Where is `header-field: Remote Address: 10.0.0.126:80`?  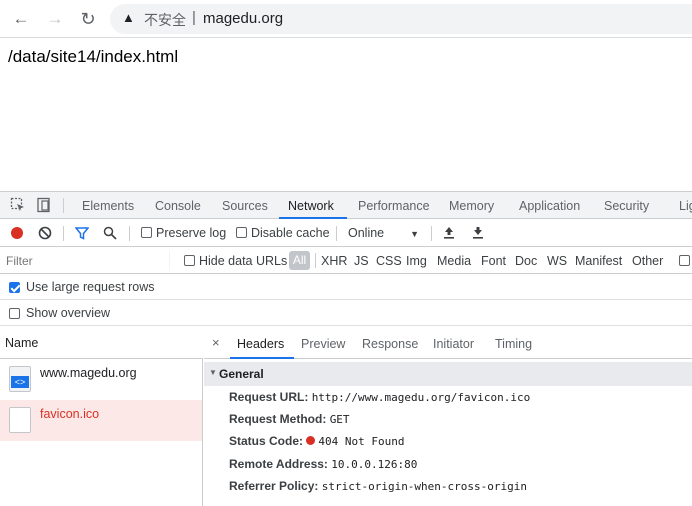 header-field: Remote Address: 10.0.0.126:80 is located at coordinates (323, 464).